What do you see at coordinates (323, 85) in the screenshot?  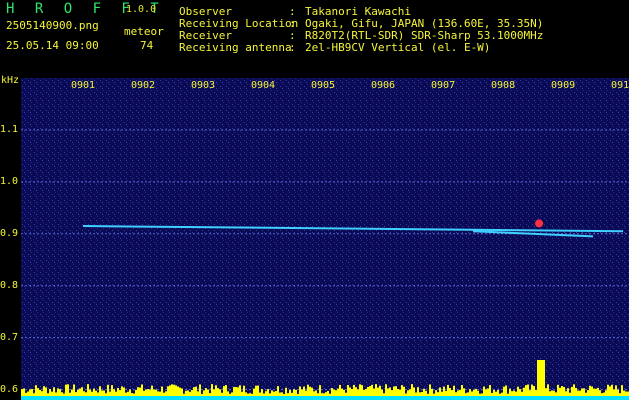 I see `x-tick-label: 0905` at bounding box center [323, 85].